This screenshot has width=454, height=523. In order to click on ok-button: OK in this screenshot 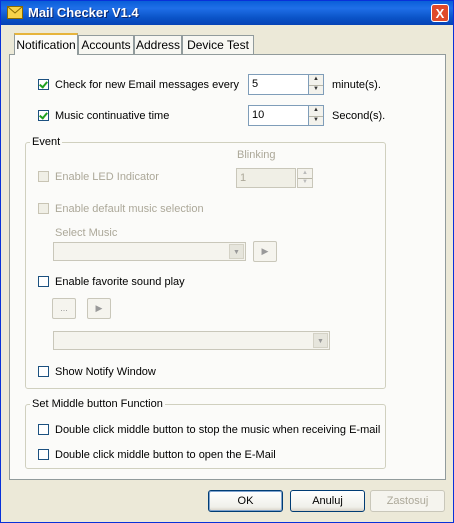, I will do `click(245, 501)`.